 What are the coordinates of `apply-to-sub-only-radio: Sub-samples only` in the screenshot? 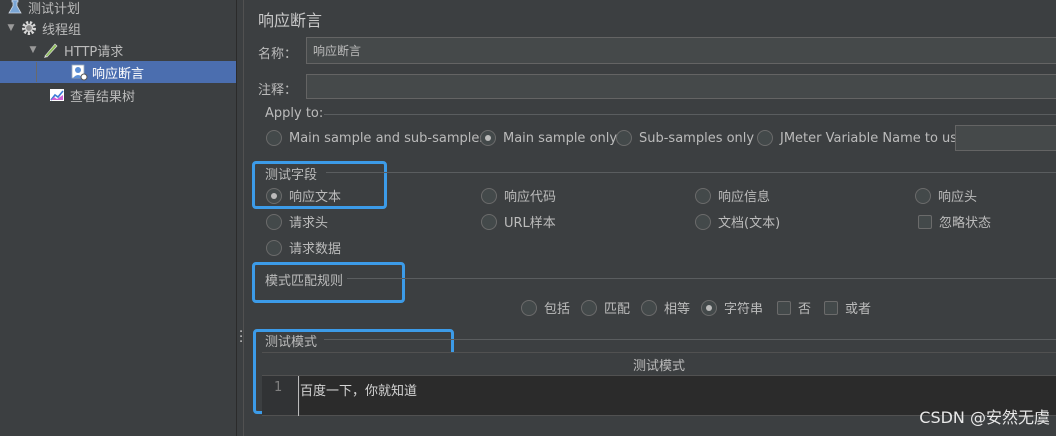 It's located at (685, 138).